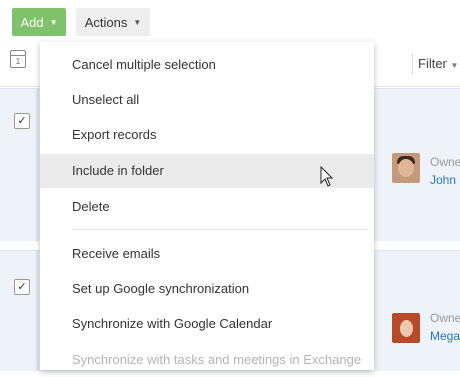  I want to click on menu-item-export-records: Export records, so click(207, 135).